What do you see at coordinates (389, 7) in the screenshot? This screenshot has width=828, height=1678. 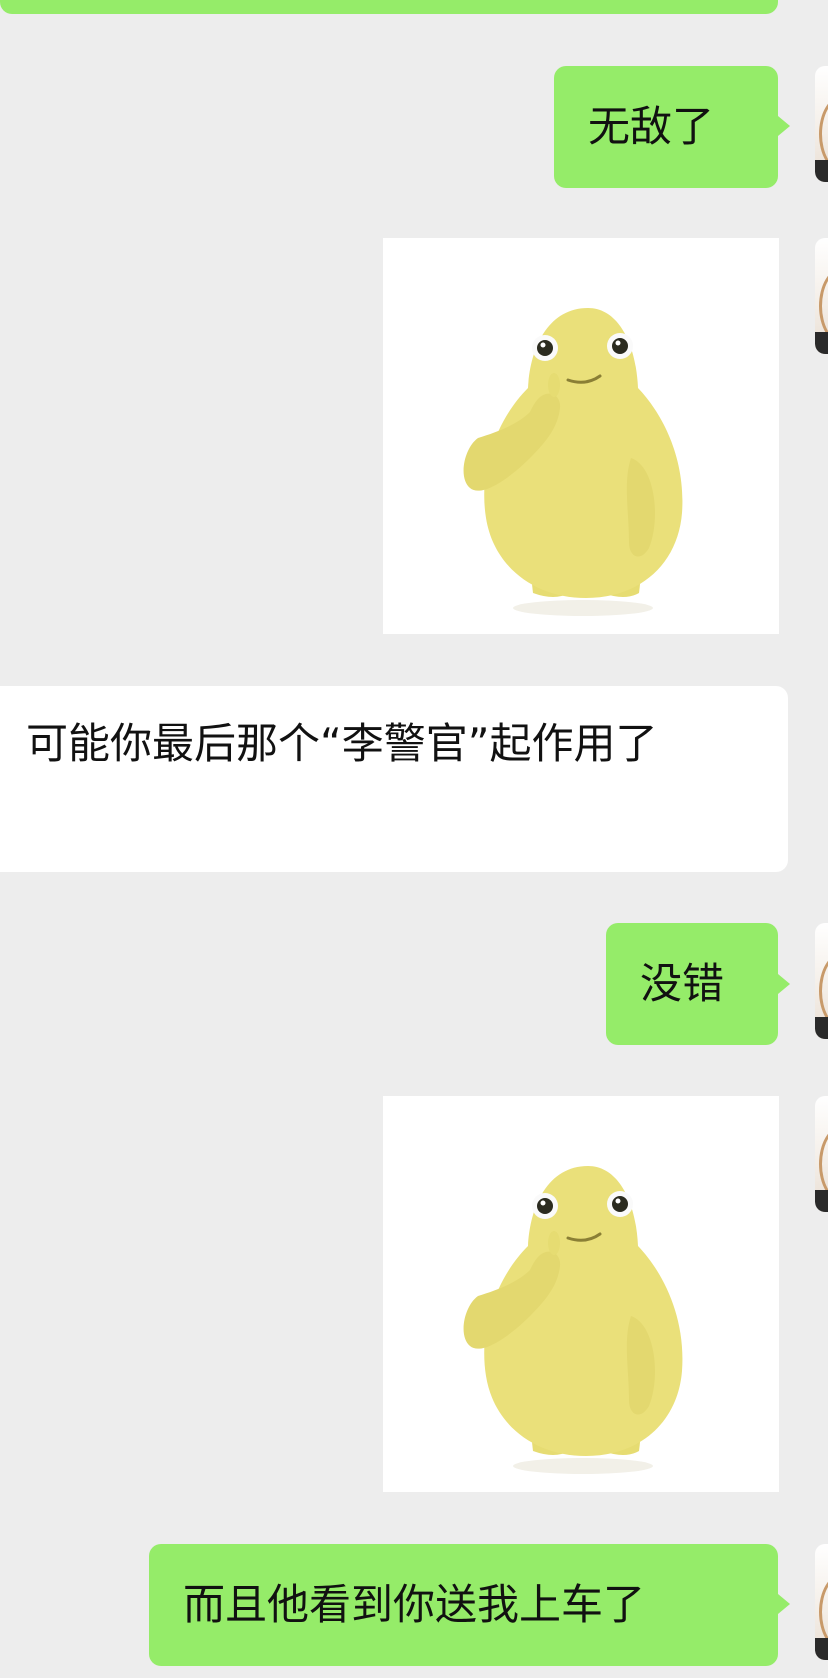 I see `previous-message-bubble-edge` at bounding box center [389, 7].